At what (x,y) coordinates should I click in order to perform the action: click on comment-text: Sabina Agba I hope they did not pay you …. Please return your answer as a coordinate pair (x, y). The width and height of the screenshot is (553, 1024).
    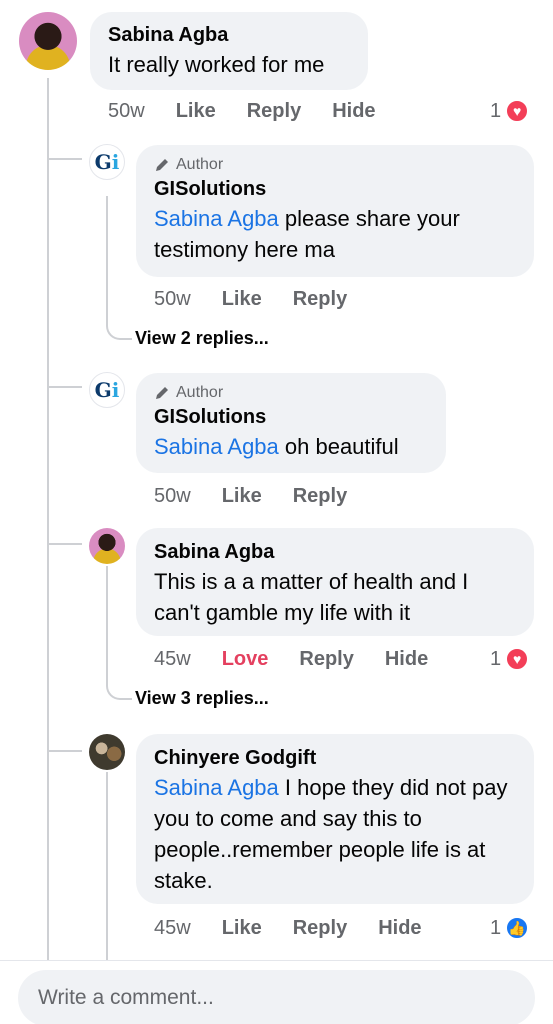
    Looking at the image, I should click on (335, 834).